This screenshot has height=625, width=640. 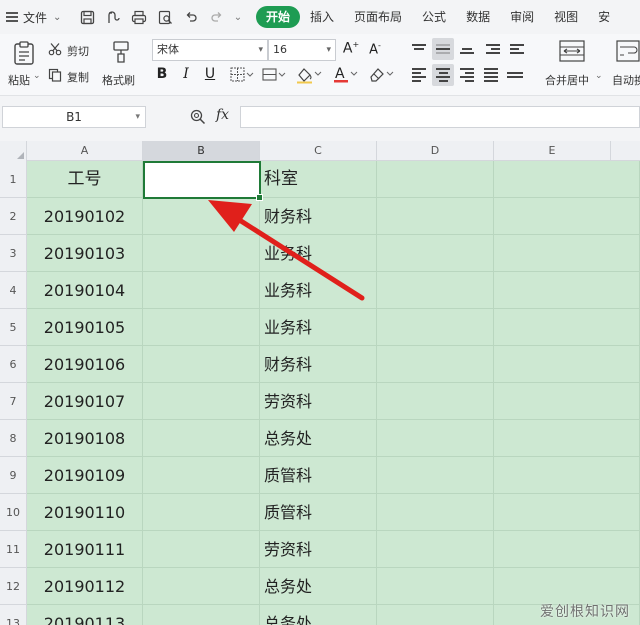 What do you see at coordinates (201, 615) in the screenshot?
I see `cell-b13` at bounding box center [201, 615].